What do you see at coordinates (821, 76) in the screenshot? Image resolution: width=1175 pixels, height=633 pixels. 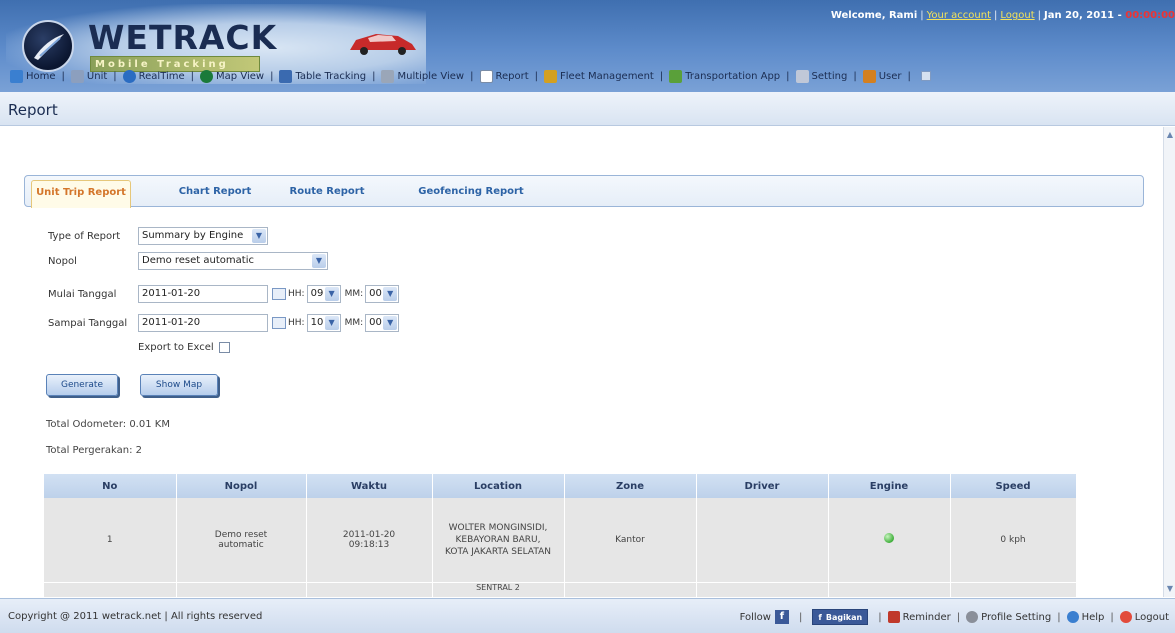 I see `nav-setting: Setting` at bounding box center [821, 76].